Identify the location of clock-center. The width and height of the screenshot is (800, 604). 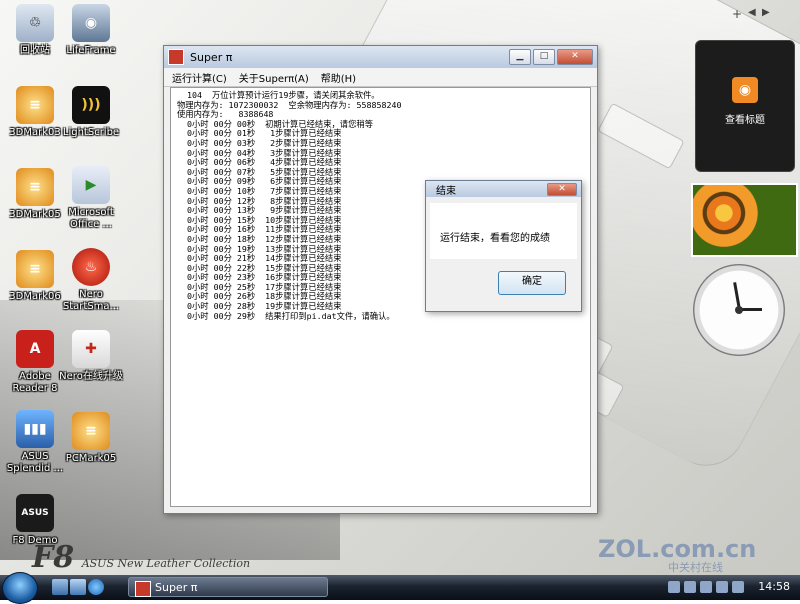
(739, 310).